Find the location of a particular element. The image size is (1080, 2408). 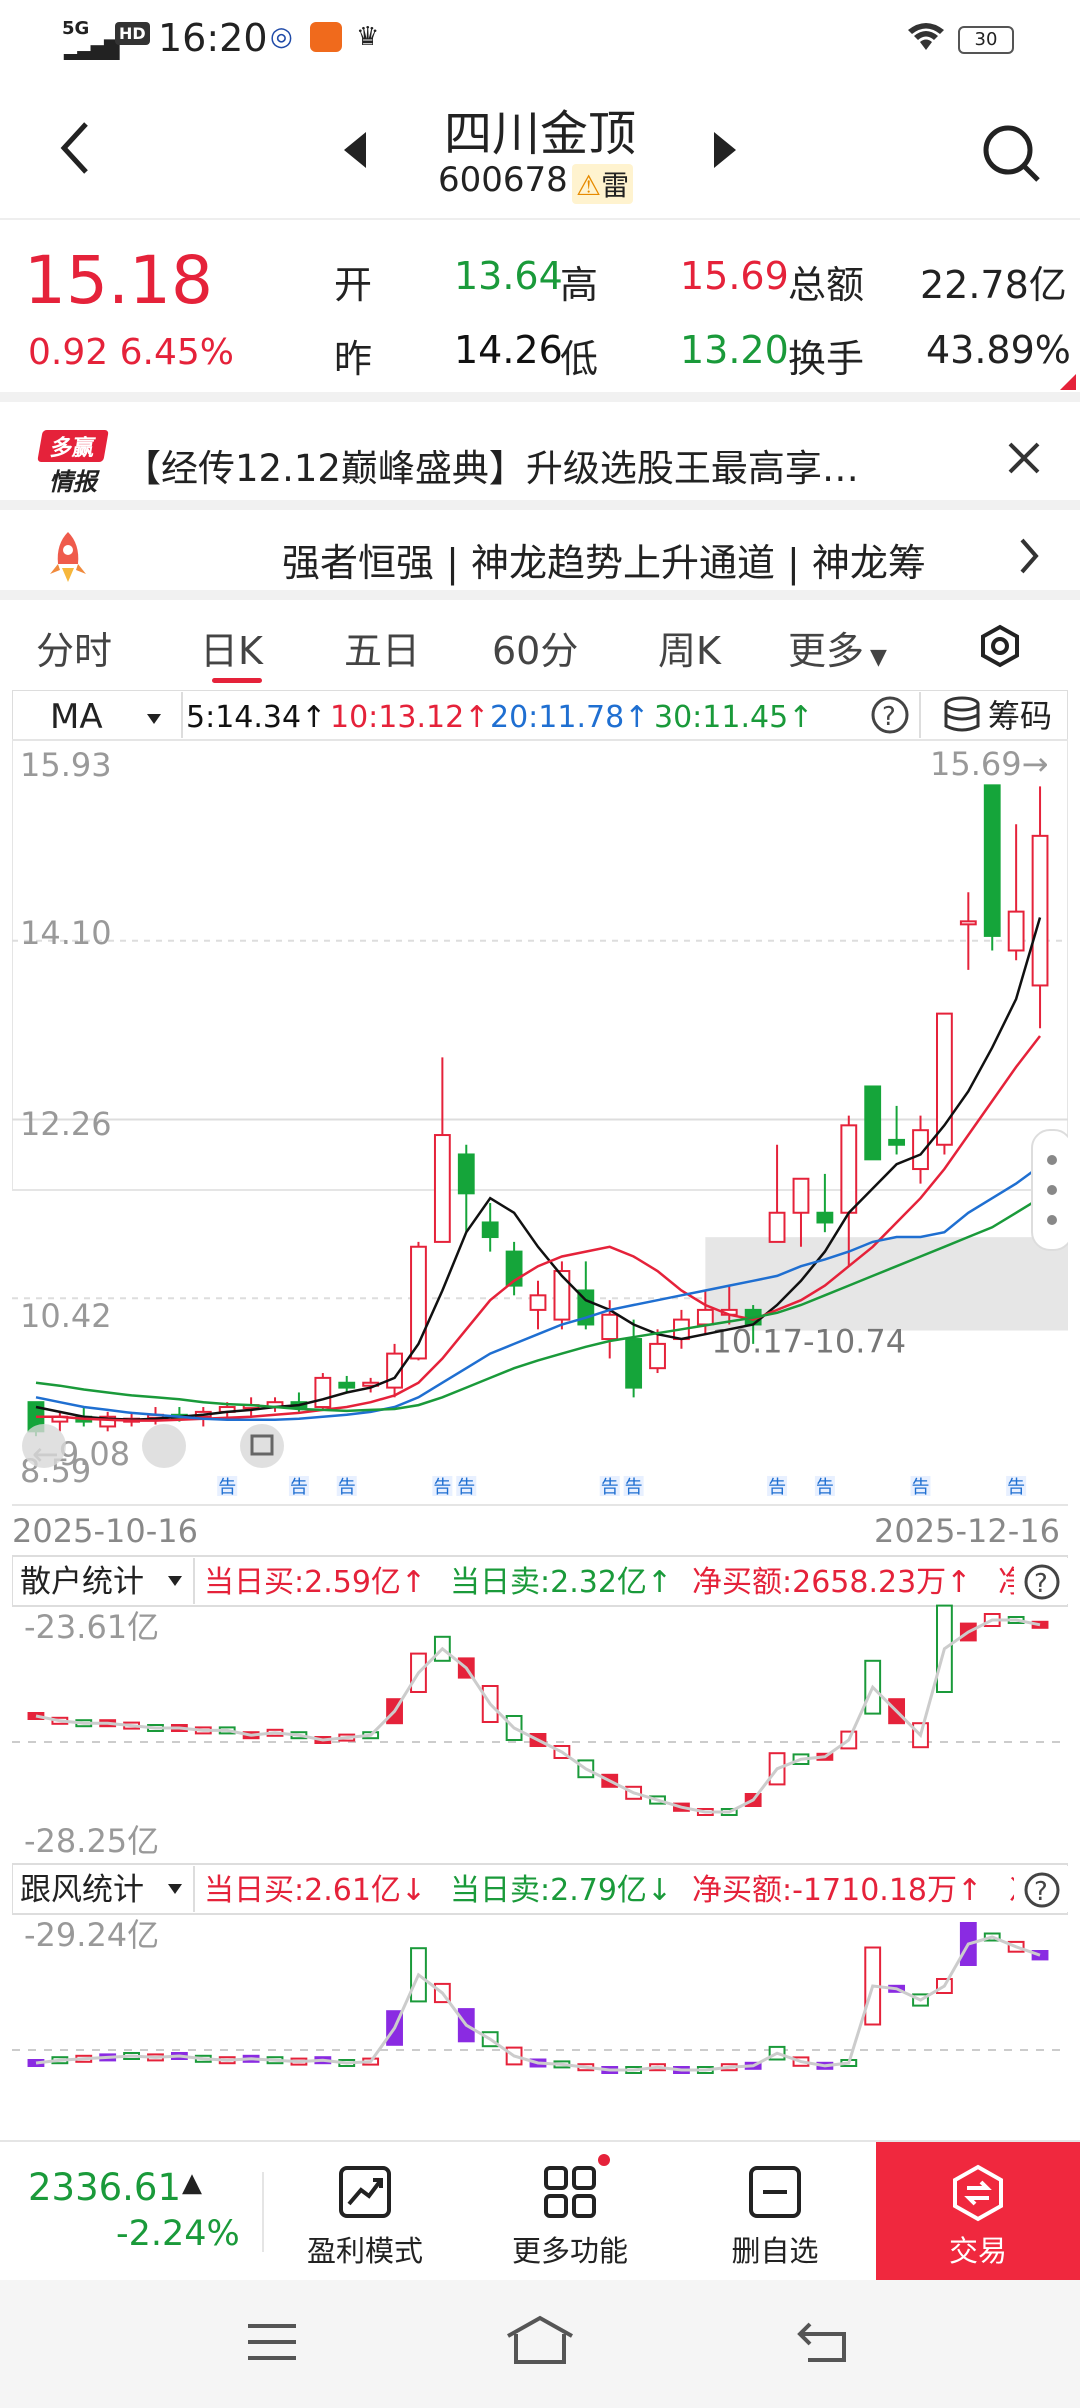

tab-daily: 日K is located at coordinates (231, 647).